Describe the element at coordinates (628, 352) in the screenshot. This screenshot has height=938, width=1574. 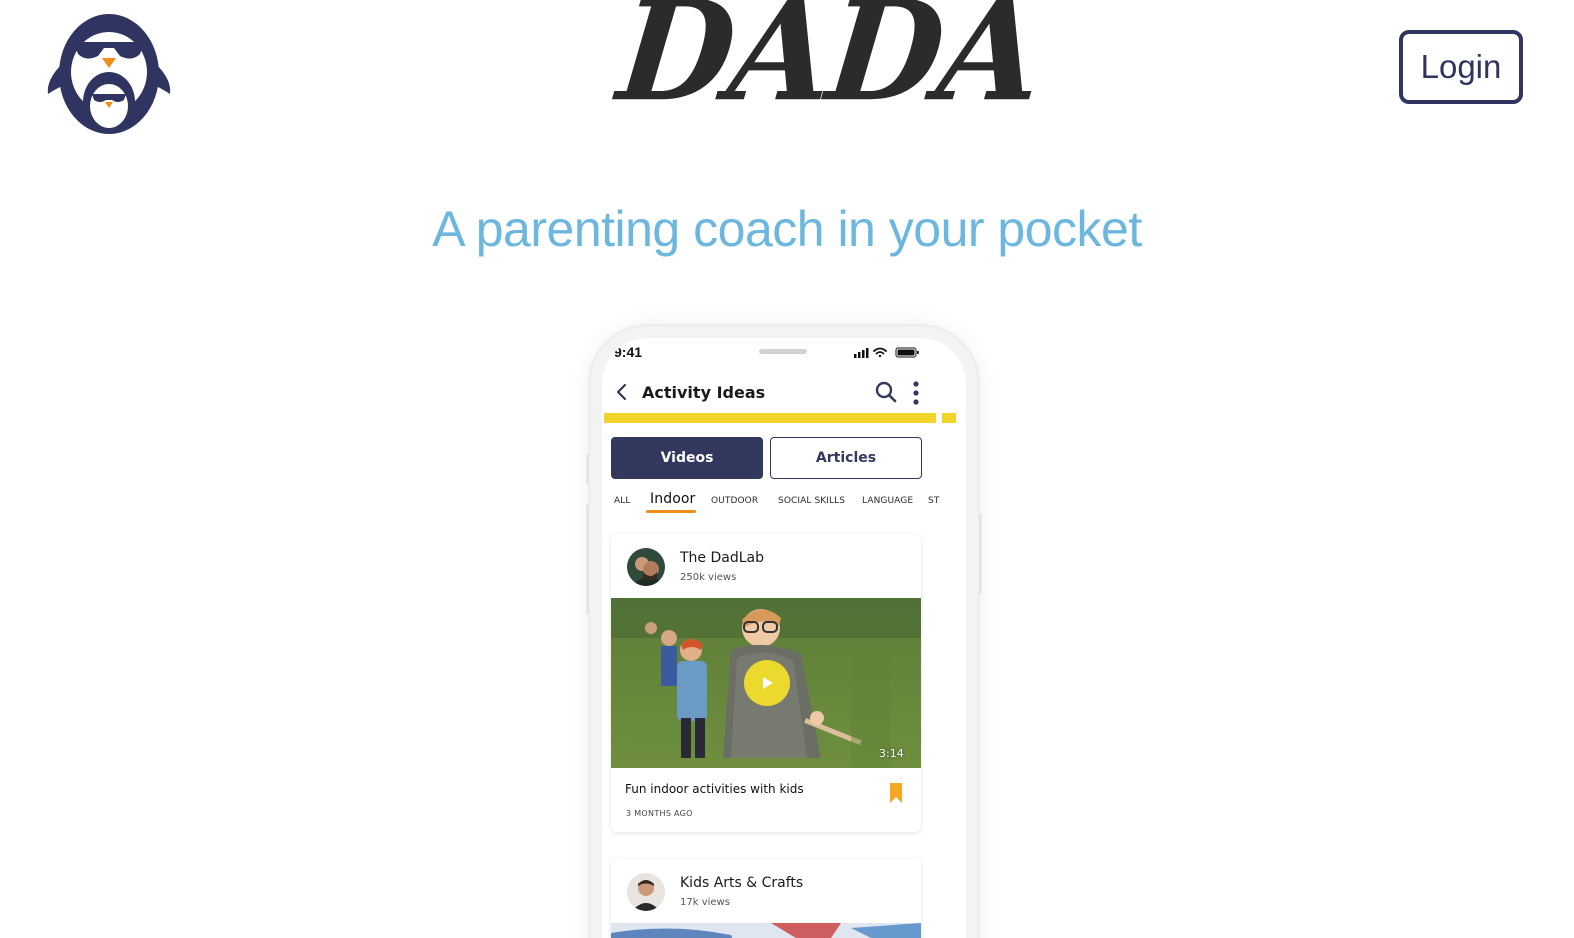
I see `status-time: 9:41` at that location.